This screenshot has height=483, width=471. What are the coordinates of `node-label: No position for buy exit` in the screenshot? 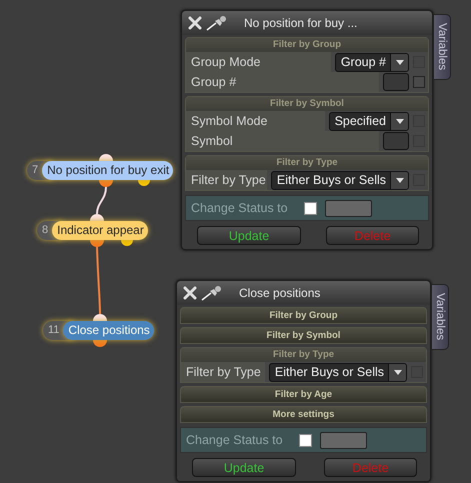 It's located at (108, 170).